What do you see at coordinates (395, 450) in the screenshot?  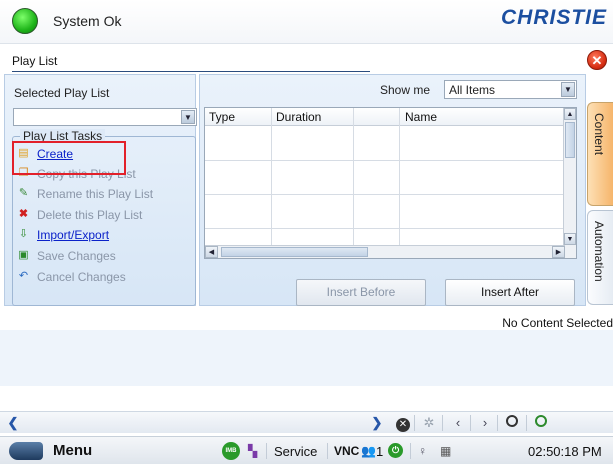 I see `power-icon: ⏻` at bounding box center [395, 450].